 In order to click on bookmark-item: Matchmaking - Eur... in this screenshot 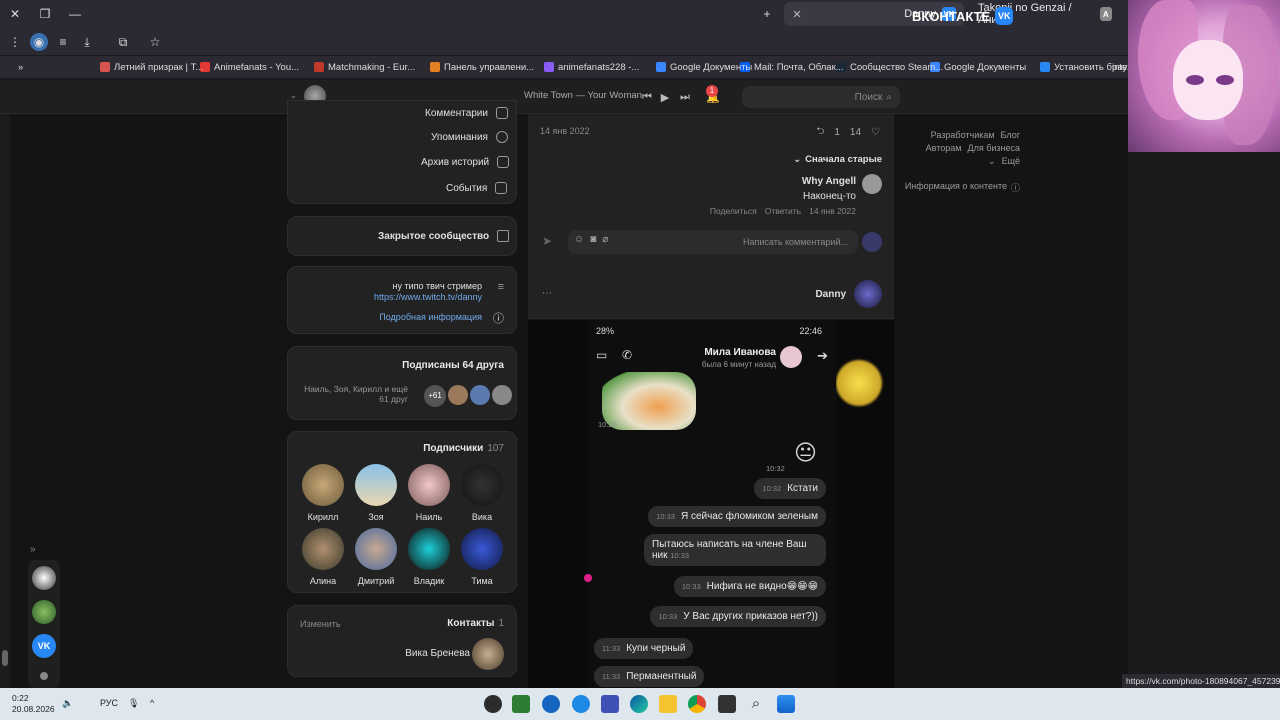, I will do `click(364, 67)`.